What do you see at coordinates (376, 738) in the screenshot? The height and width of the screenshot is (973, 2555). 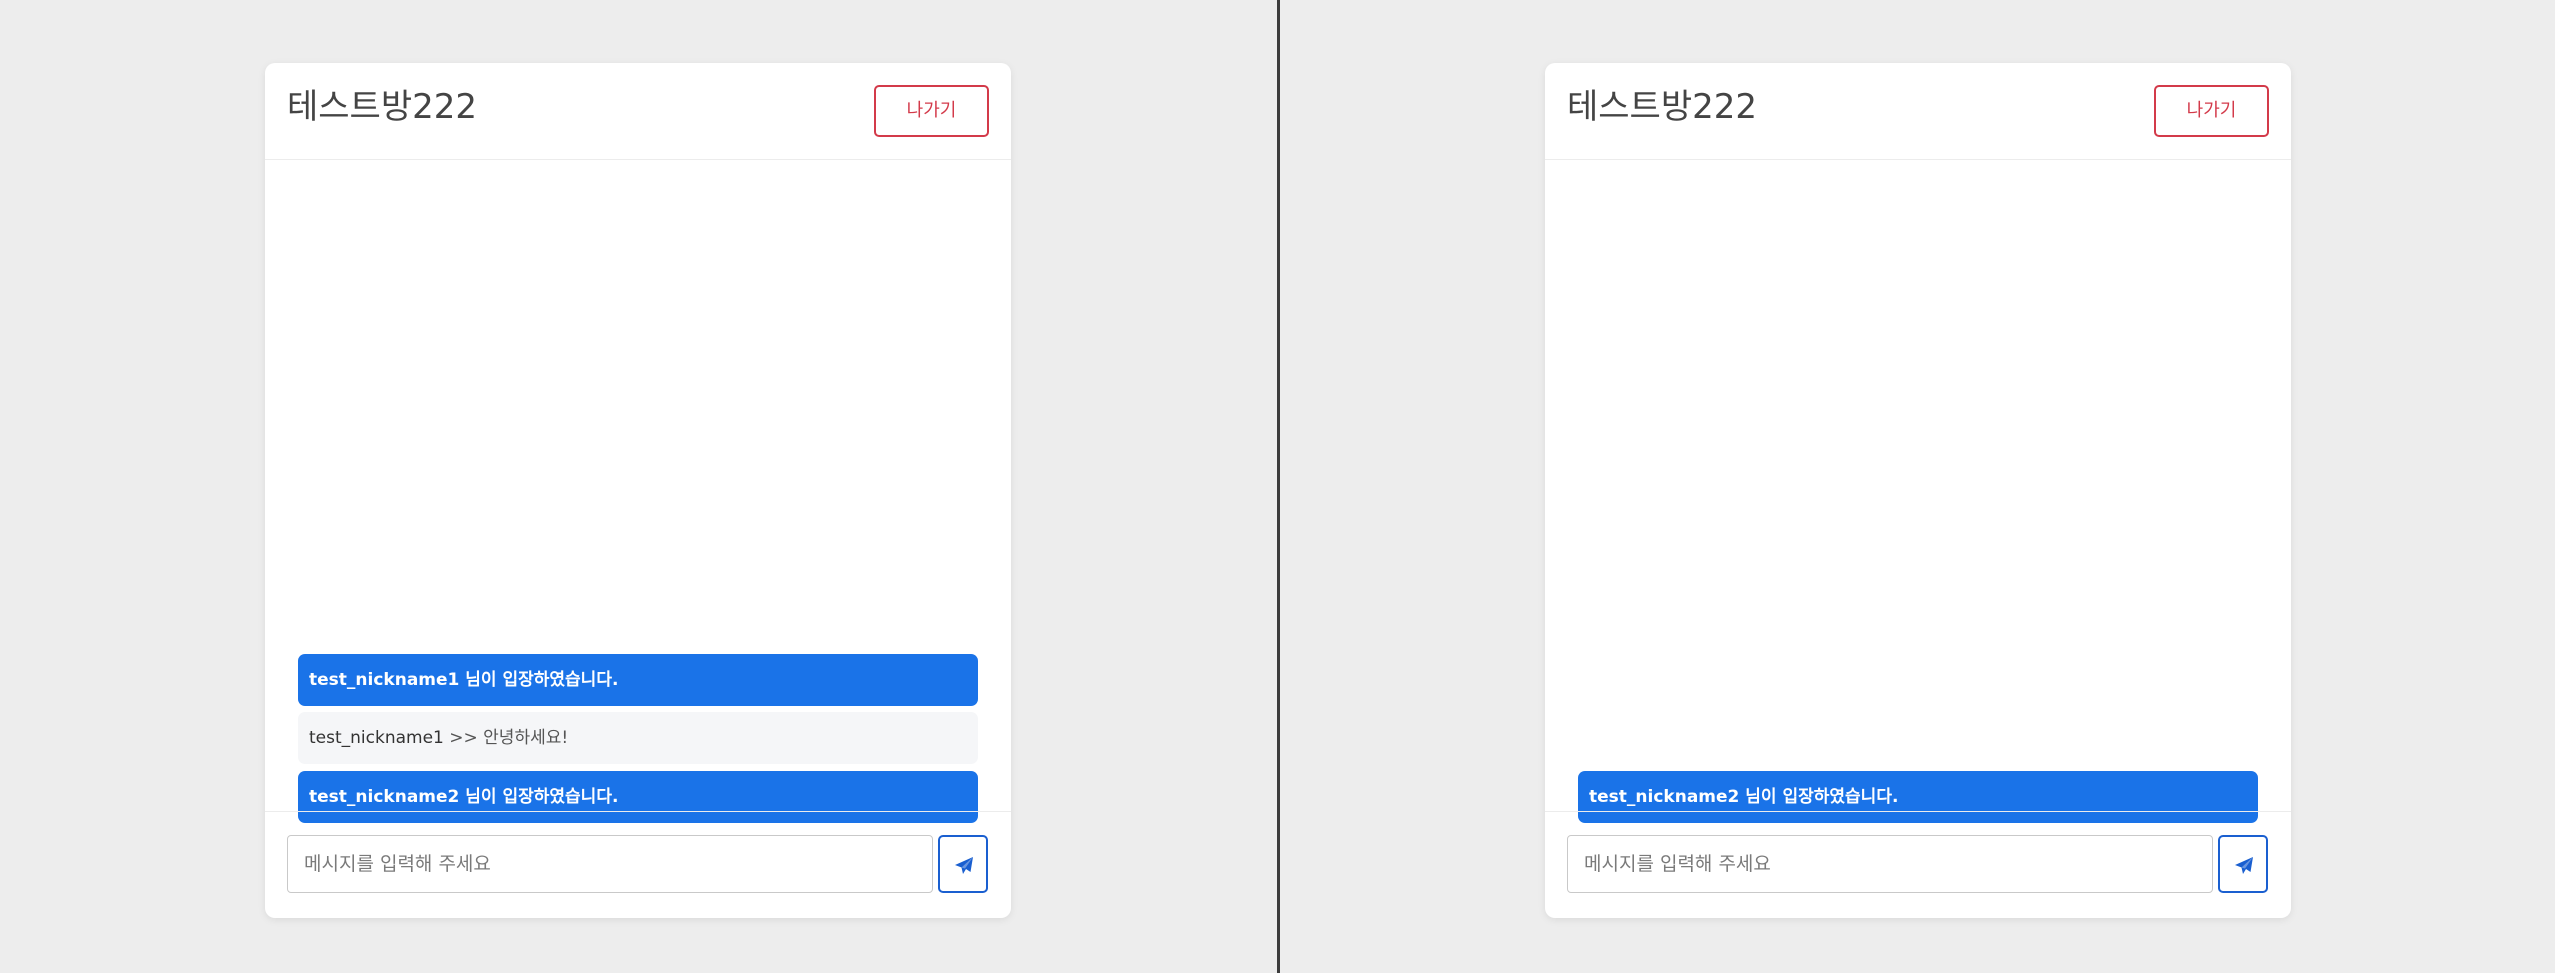 I see `message-nickname: test_nickname1` at bounding box center [376, 738].